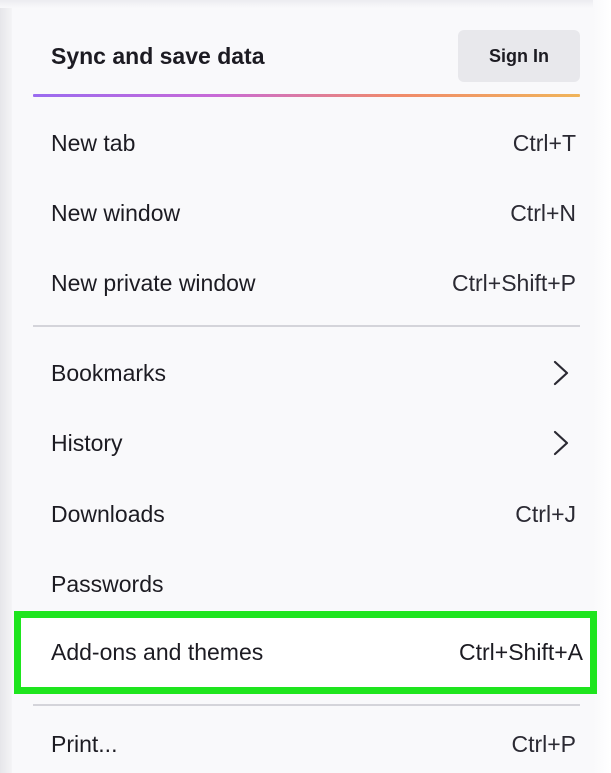 This screenshot has width=611, height=773. I want to click on panel-top-edge, so click(305, 4).